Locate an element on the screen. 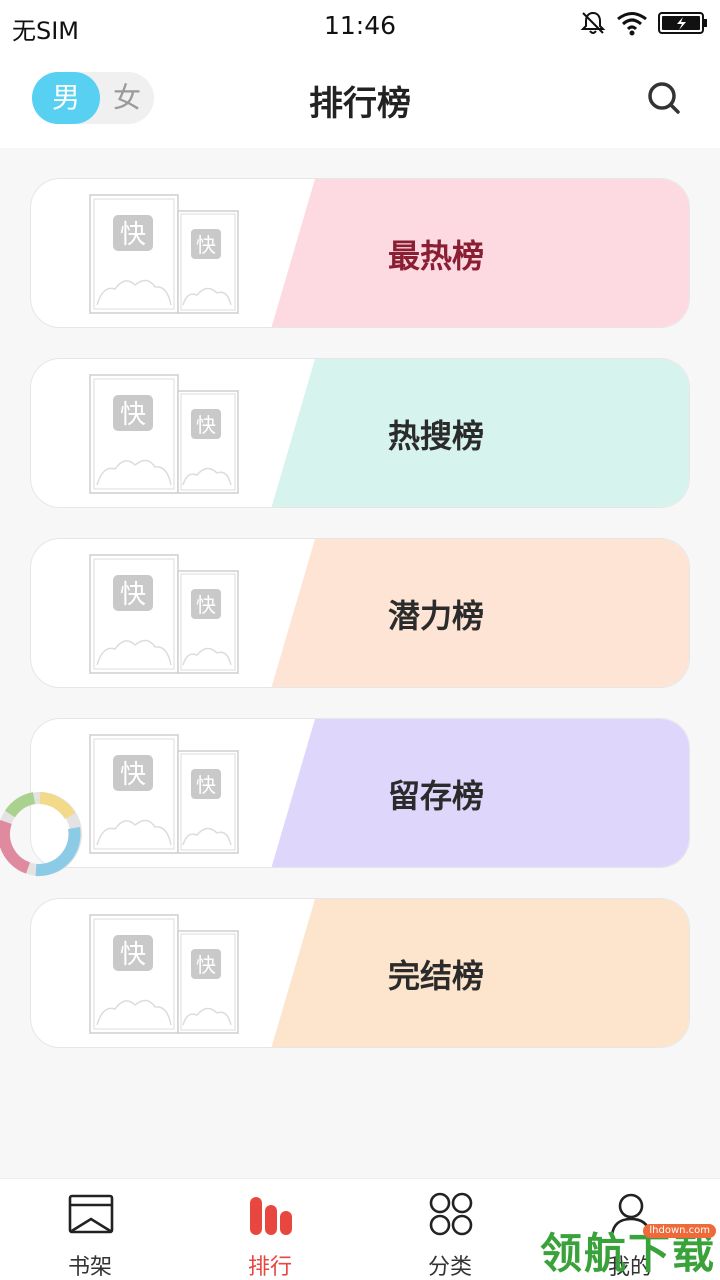 Image resolution: width=720 pixels, height=1280 pixels. ranking-bars-icon is located at coordinates (271, 1214).